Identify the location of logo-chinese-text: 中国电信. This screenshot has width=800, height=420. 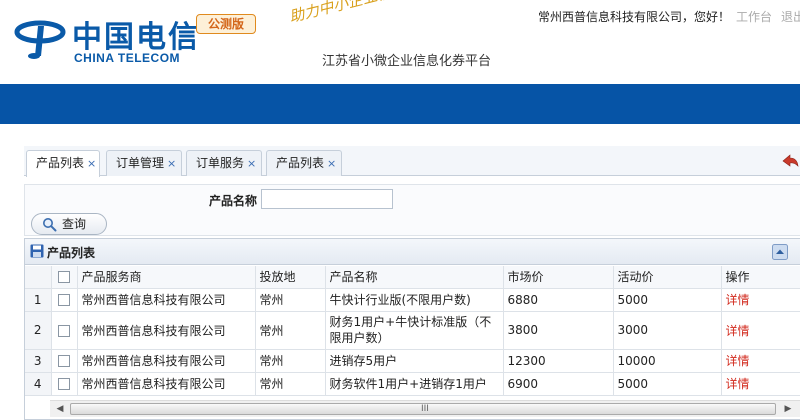
(136, 37).